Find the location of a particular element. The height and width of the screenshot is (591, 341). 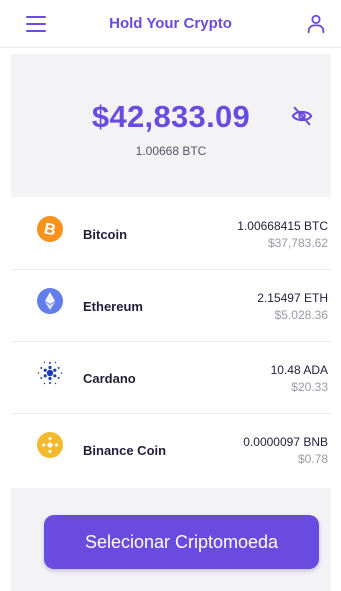

user-icon is located at coordinates (316, 24).